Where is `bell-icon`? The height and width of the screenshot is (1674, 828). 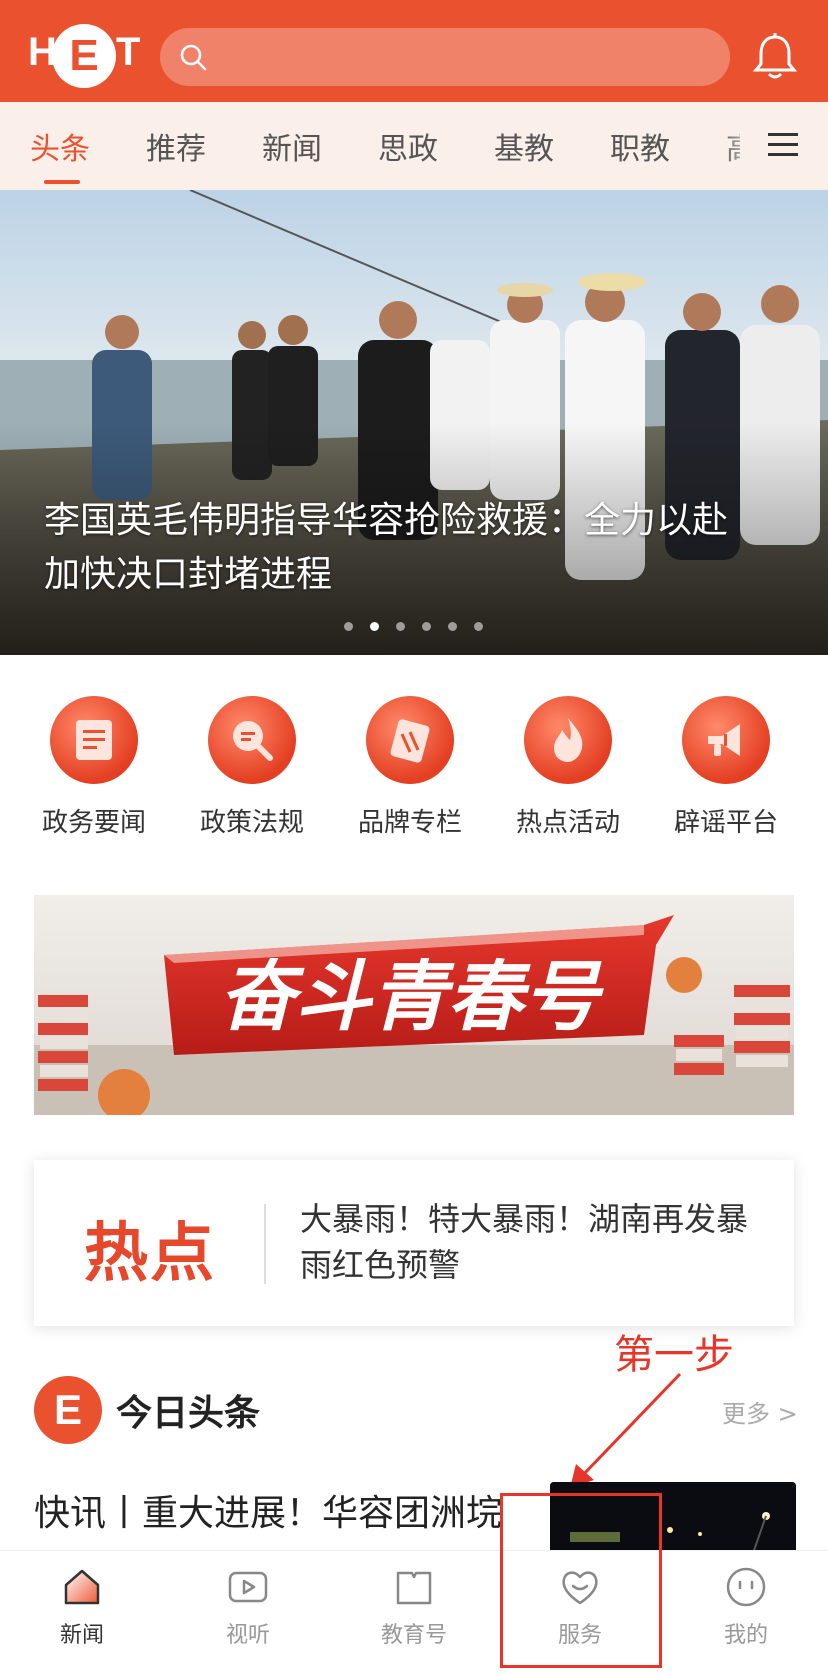 bell-icon is located at coordinates (775, 57).